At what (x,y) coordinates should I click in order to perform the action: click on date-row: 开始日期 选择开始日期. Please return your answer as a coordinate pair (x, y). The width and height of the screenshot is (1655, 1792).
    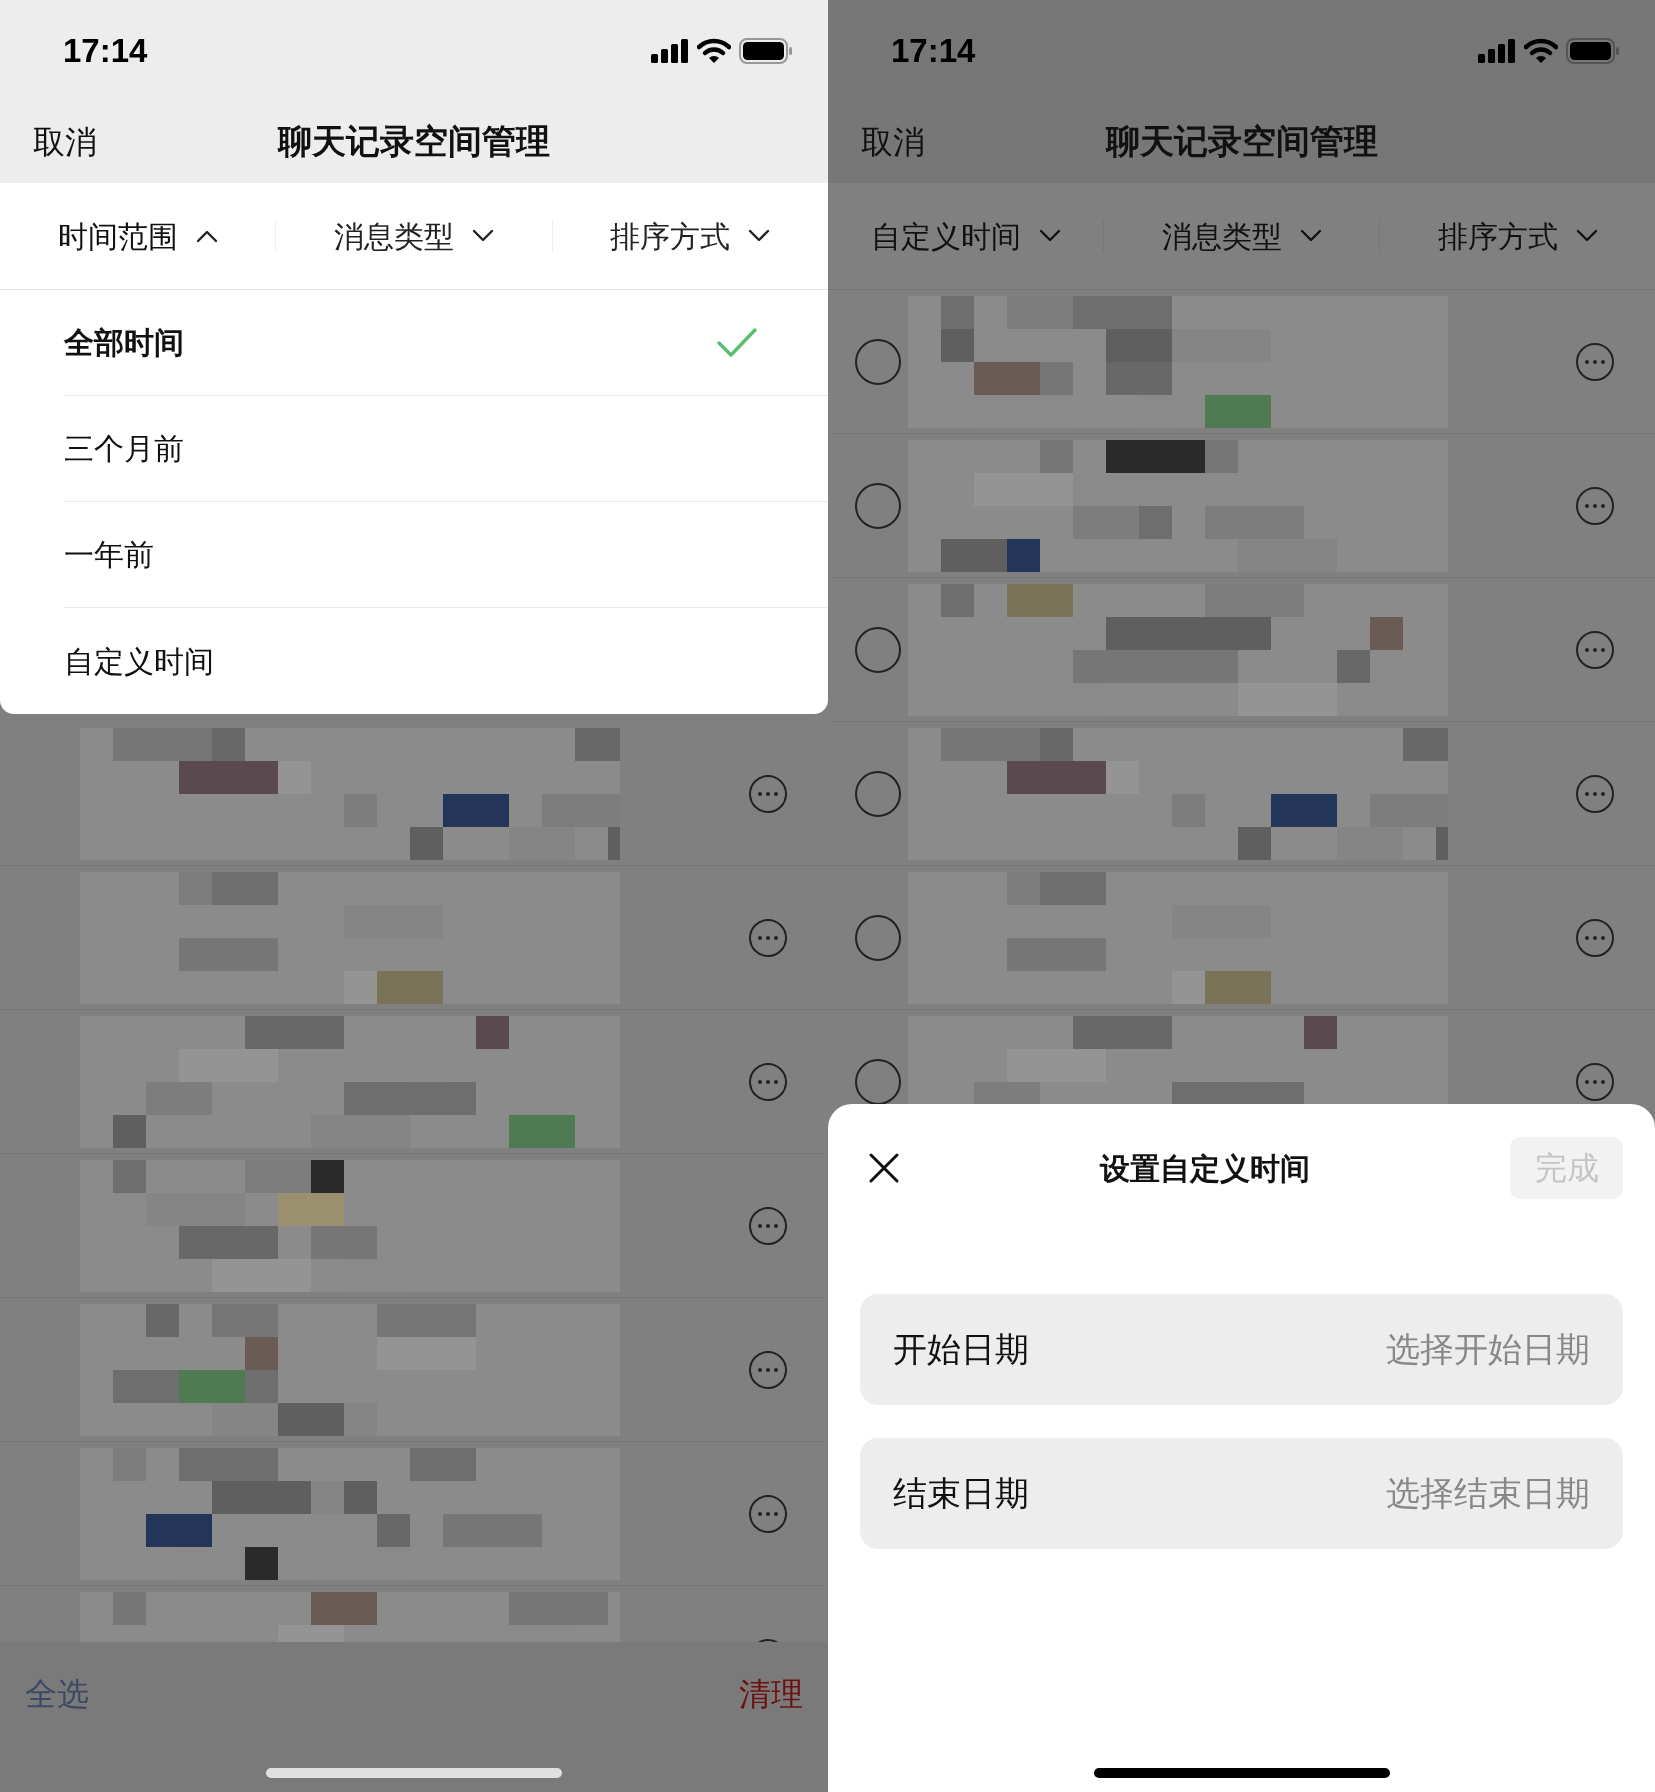
    Looking at the image, I should click on (1241, 1349).